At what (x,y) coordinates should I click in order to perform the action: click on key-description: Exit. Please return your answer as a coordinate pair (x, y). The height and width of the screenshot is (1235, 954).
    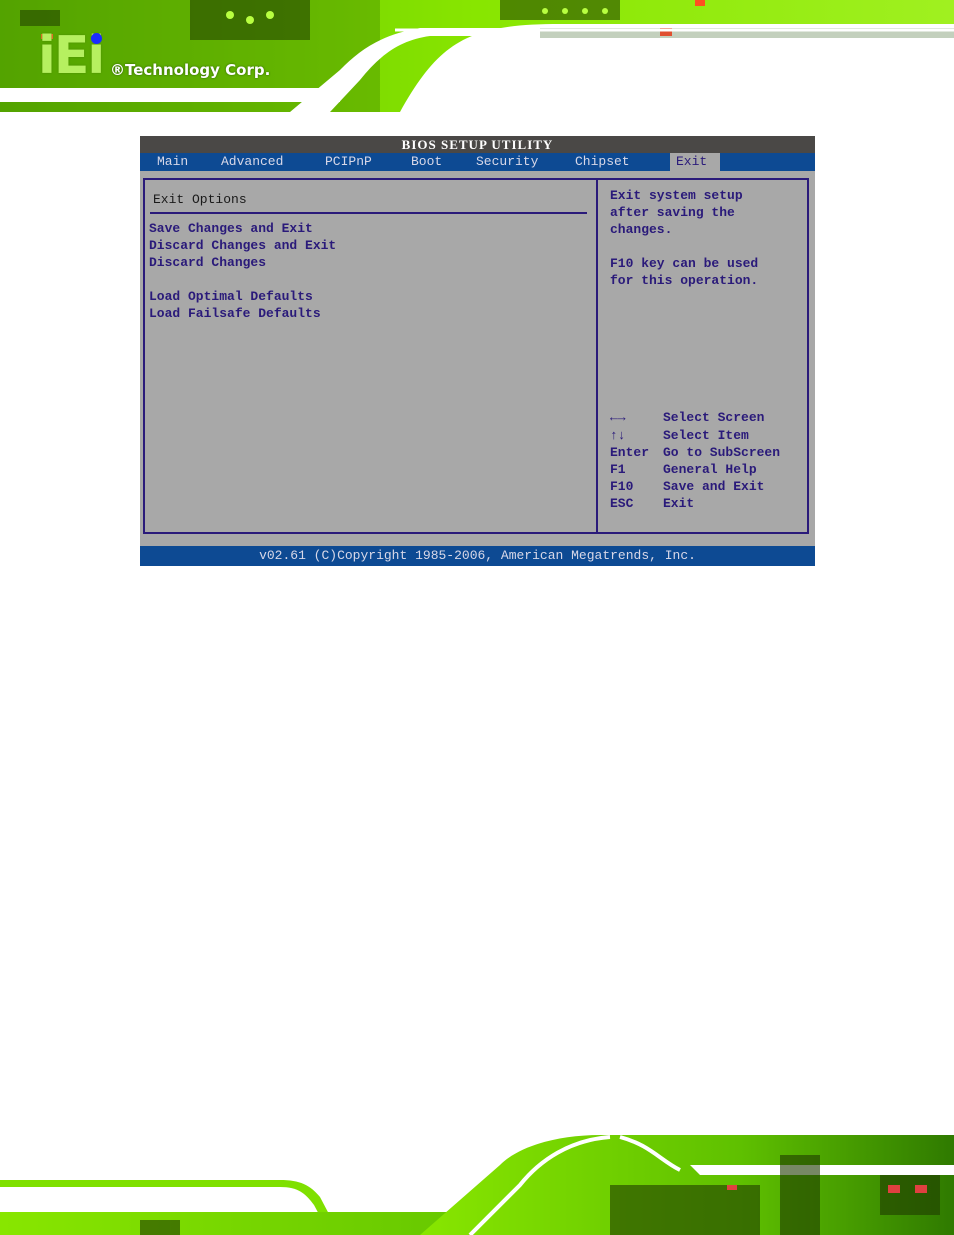
    Looking at the image, I should click on (679, 503).